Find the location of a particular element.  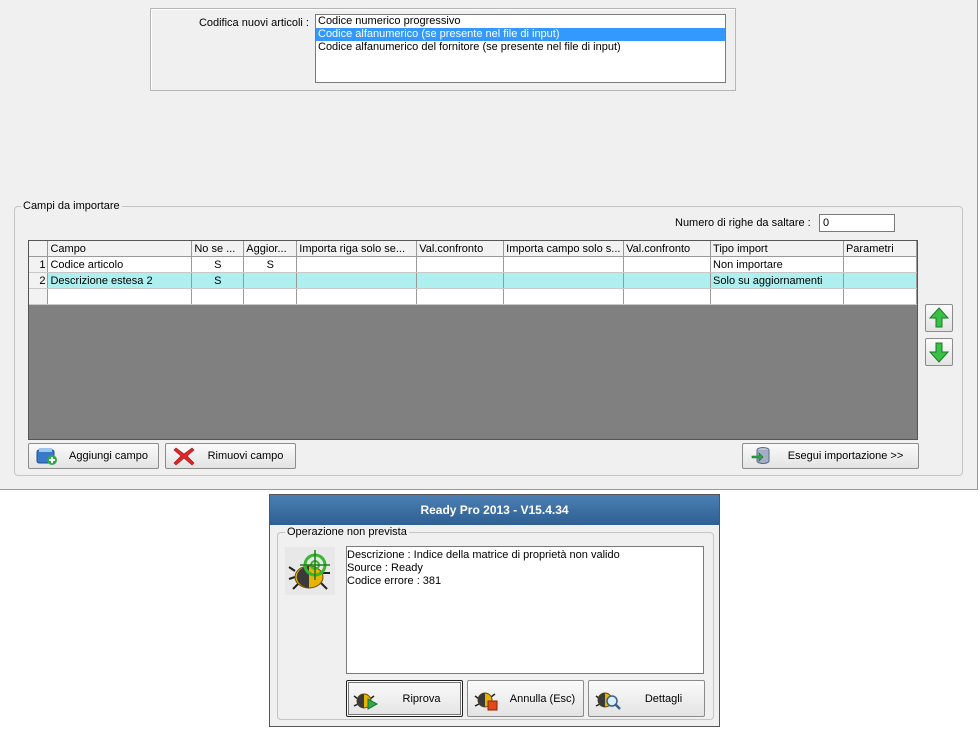

grid-cell: Codice articolo is located at coordinates (120, 264).